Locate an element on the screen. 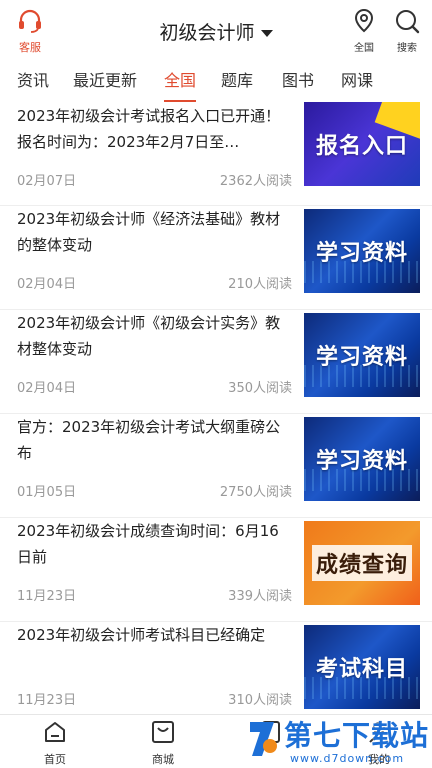  article-reads: 2362人阅读 is located at coordinates (255, 181).